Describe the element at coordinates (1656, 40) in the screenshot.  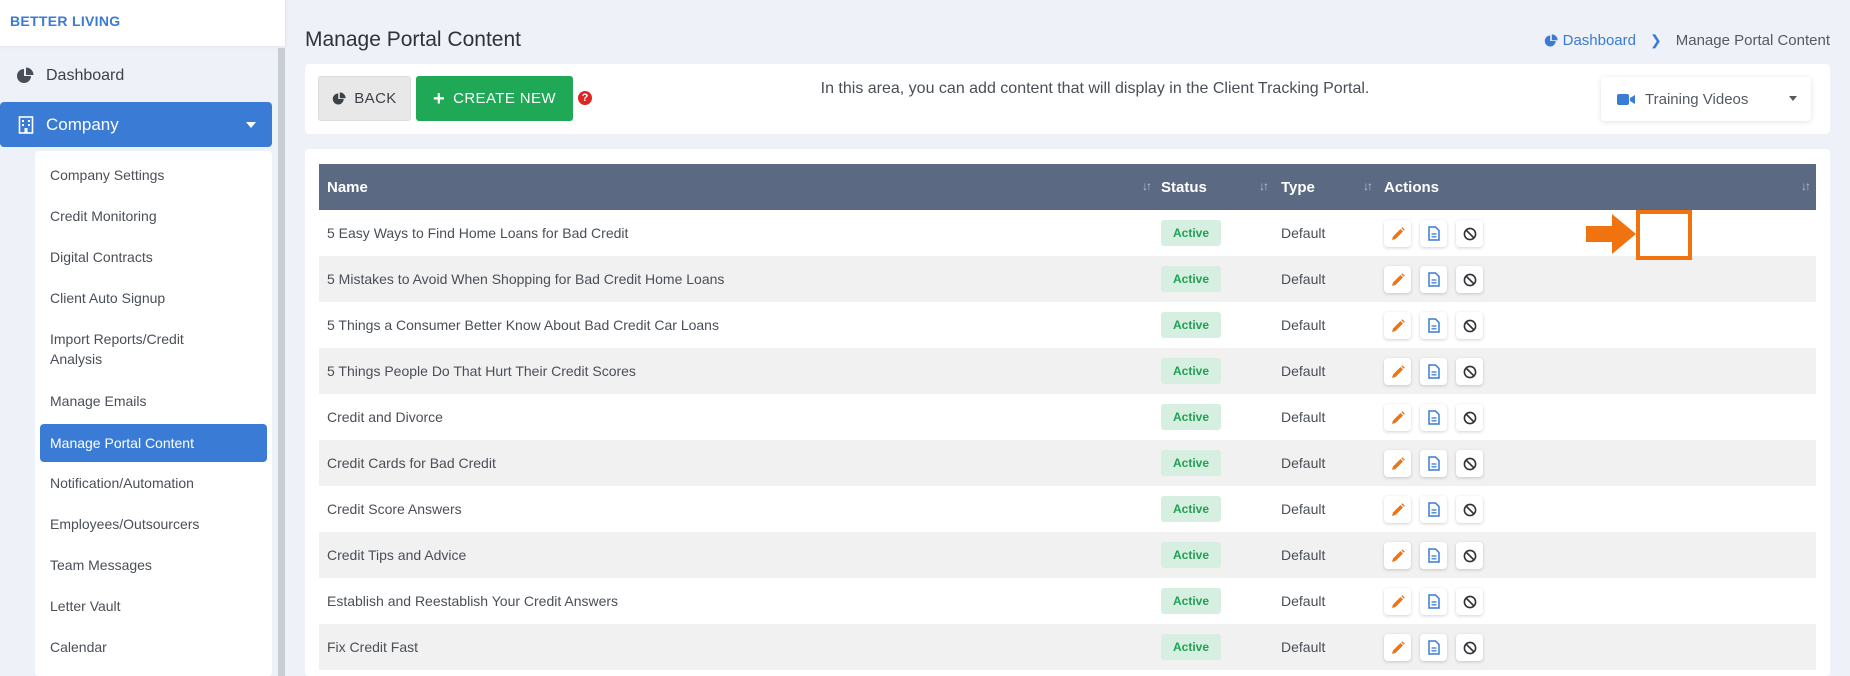
I see `chevron-right-icon: ❯` at that location.